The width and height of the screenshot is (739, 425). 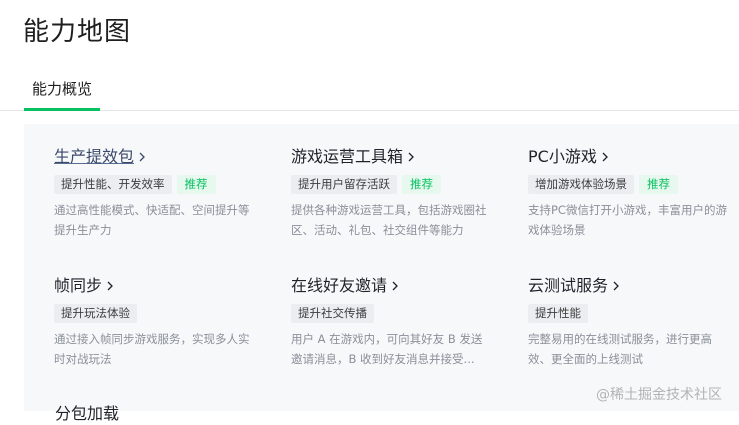 I want to click on card-title-link: 帧同步, so click(x=159, y=286).